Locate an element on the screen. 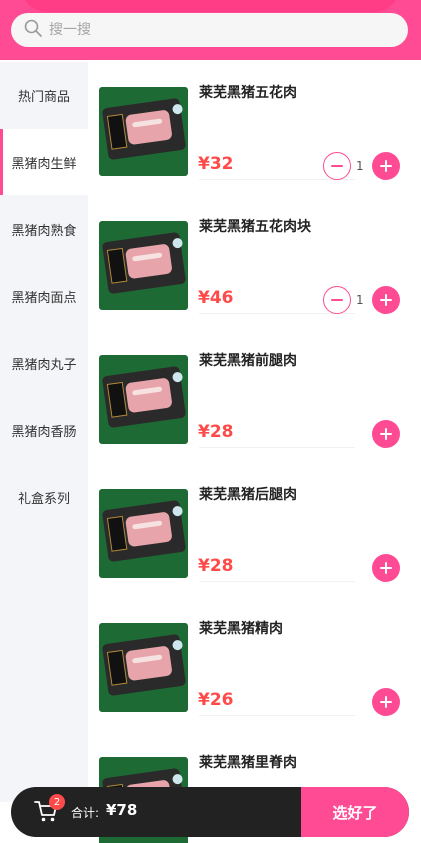 Image resolution: width=421 pixels, height=843 pixels. sidebar-item-cooked: 黑猪肉熟食 is located at coordinates (44, 229).